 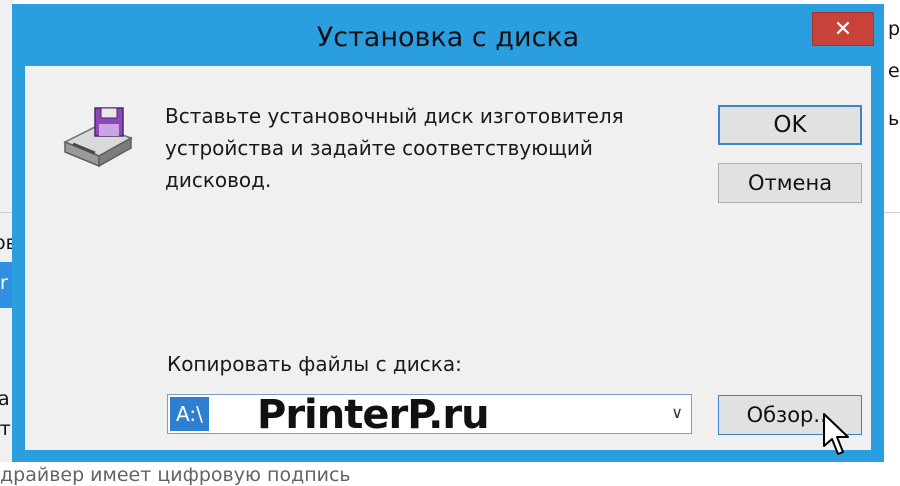 What do you see at coordinates (448, 37) in the screenshot?
I see `dialog-title: Установка с диска` at bounding box center [448, 37].